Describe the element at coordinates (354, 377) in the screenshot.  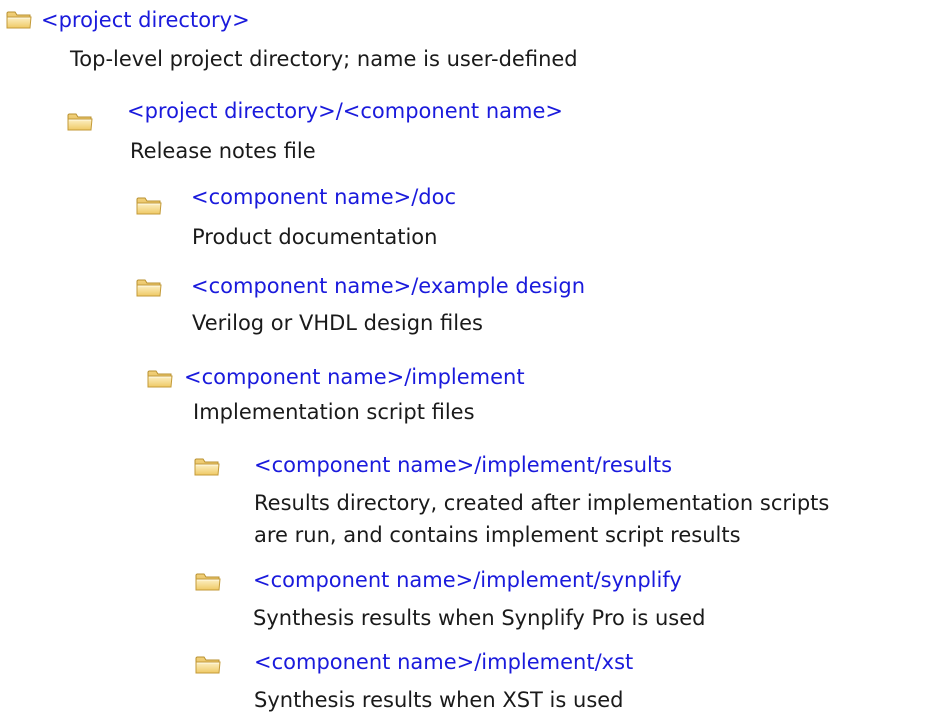
I see `folder-path: <component name>/implement` at that location.